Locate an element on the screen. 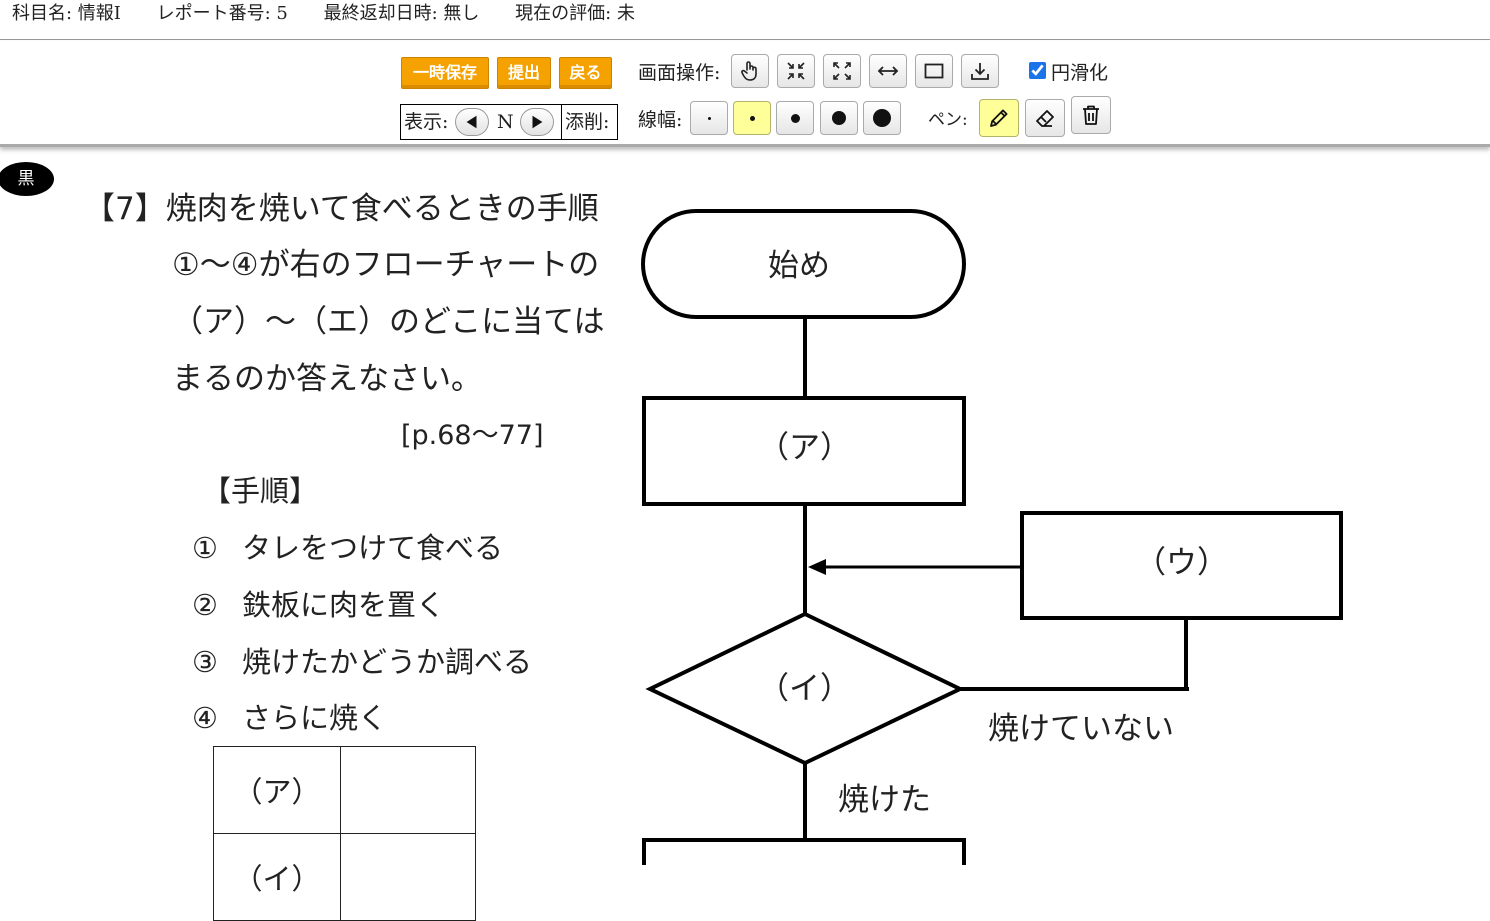 The image size is (1490, 921). arrow-head-icon is located at coordinates (817, 567).